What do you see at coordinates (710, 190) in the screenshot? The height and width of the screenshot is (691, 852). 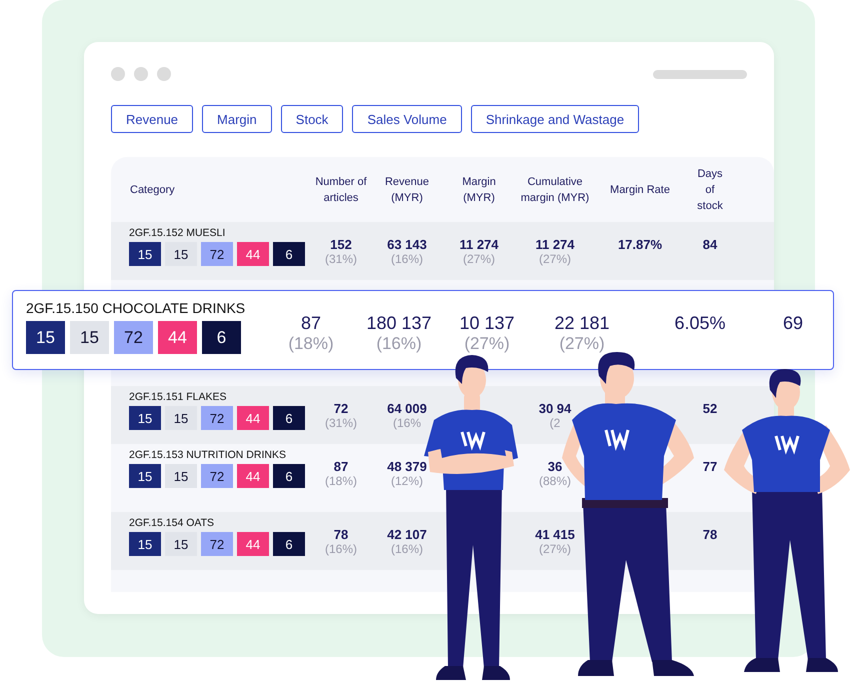 I see `column-header: Days of stock` at bounding box center [710, 190].